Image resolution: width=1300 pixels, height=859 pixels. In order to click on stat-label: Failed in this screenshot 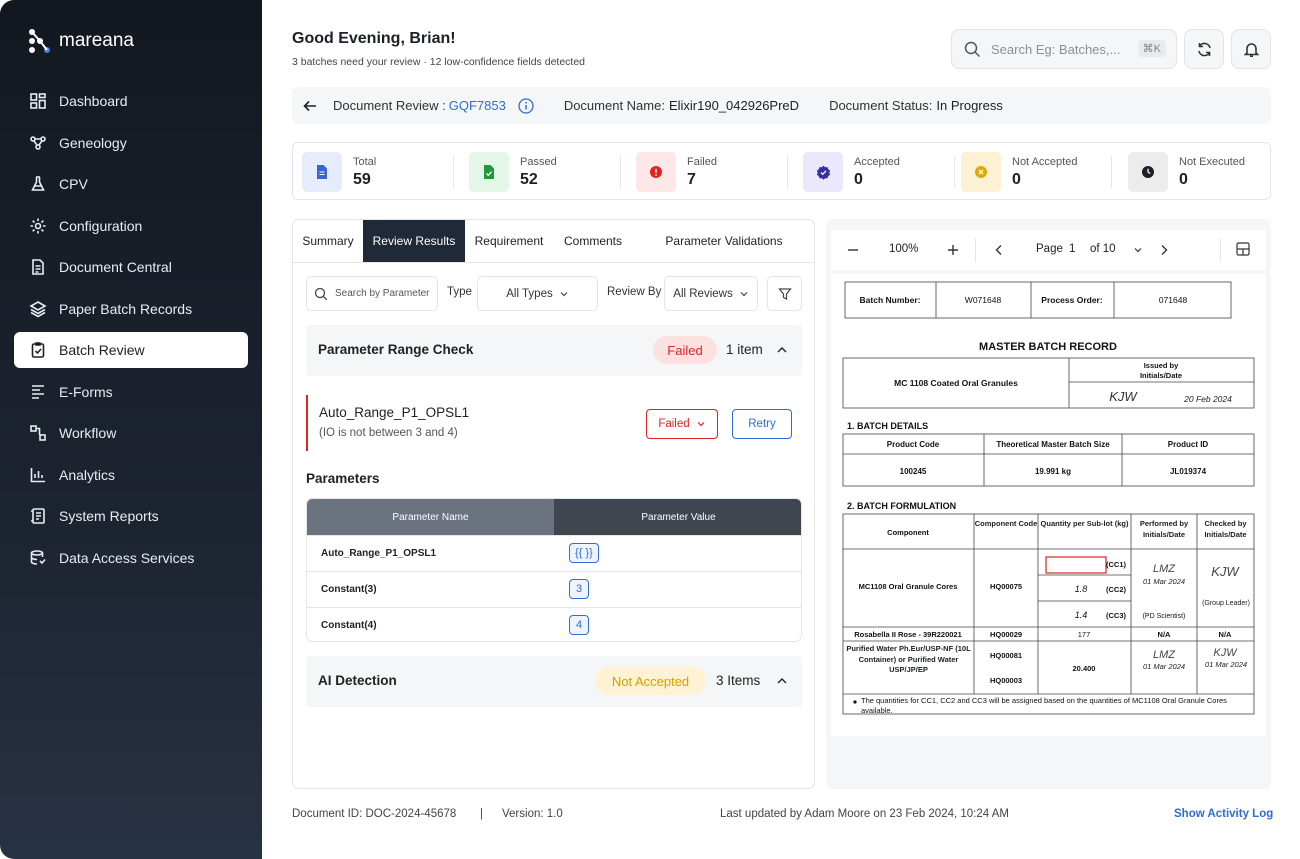, I will do `click(702, 161)`.